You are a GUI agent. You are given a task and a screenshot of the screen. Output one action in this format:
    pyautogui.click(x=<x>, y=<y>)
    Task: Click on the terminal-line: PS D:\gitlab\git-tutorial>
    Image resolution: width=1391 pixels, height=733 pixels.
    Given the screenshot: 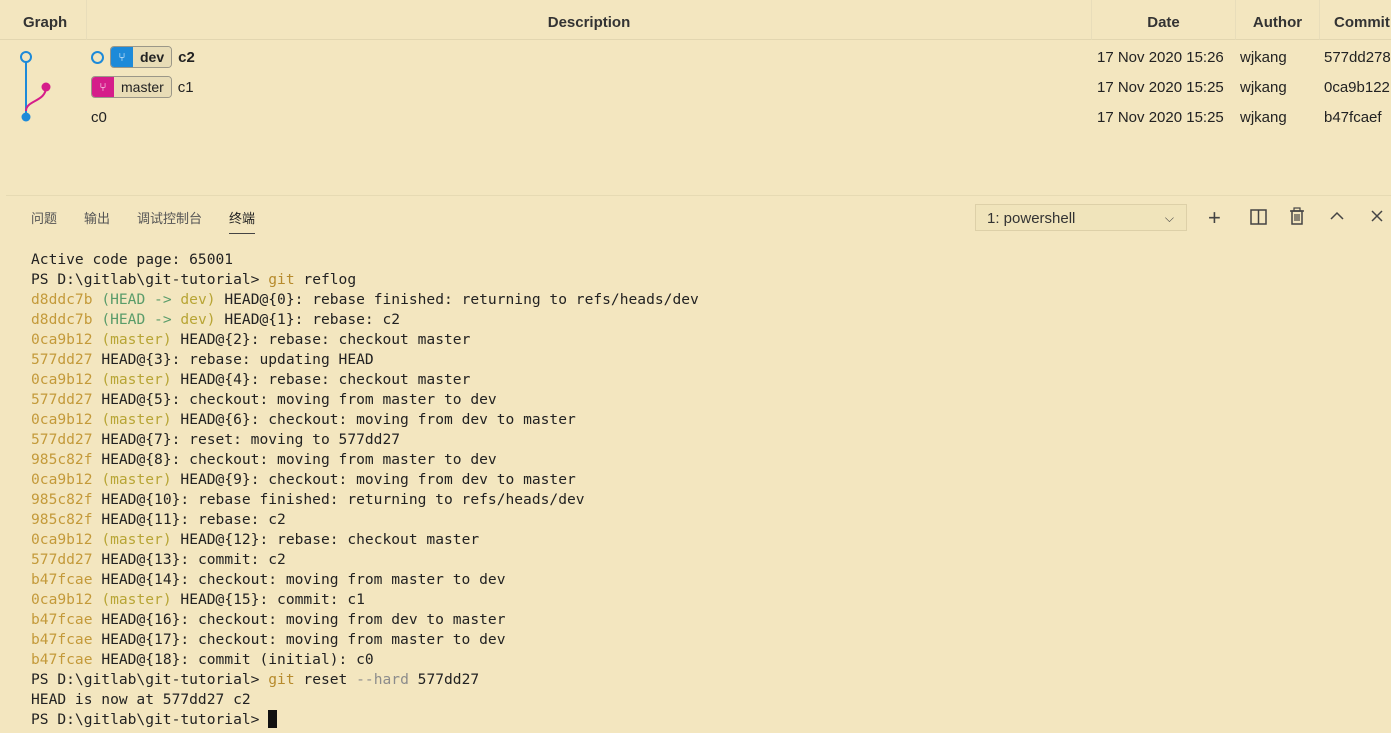 What is the action you would take?
    pyautogui.click(x=365, y=720)
    